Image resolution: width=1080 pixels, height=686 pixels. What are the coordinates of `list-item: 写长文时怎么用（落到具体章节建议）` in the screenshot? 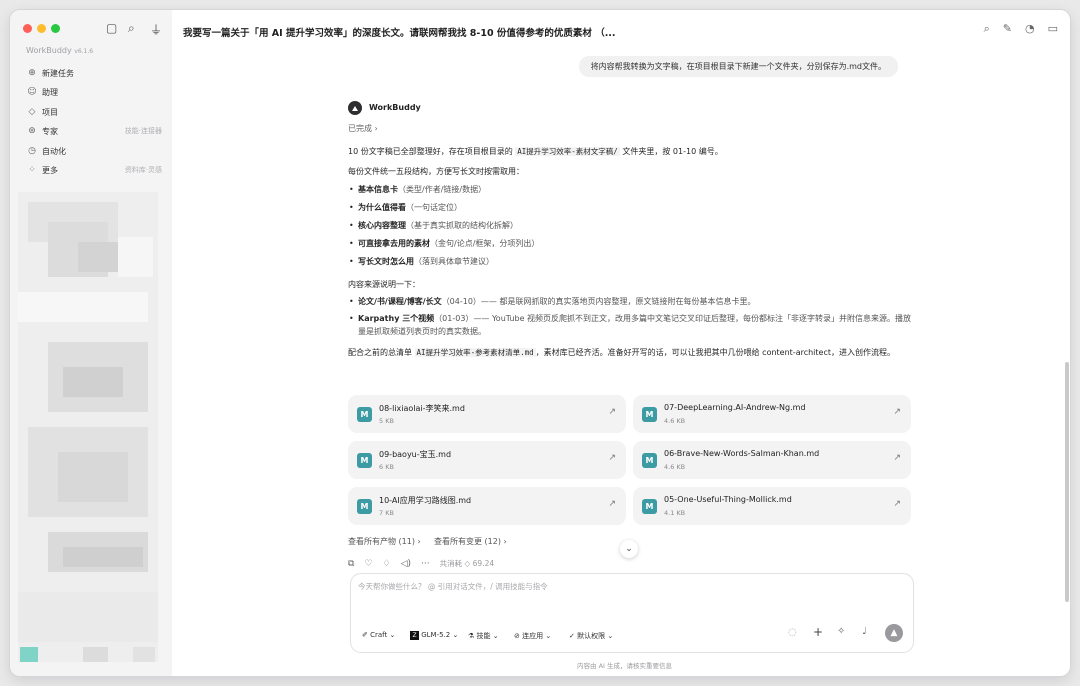 It's located at (631, 261).